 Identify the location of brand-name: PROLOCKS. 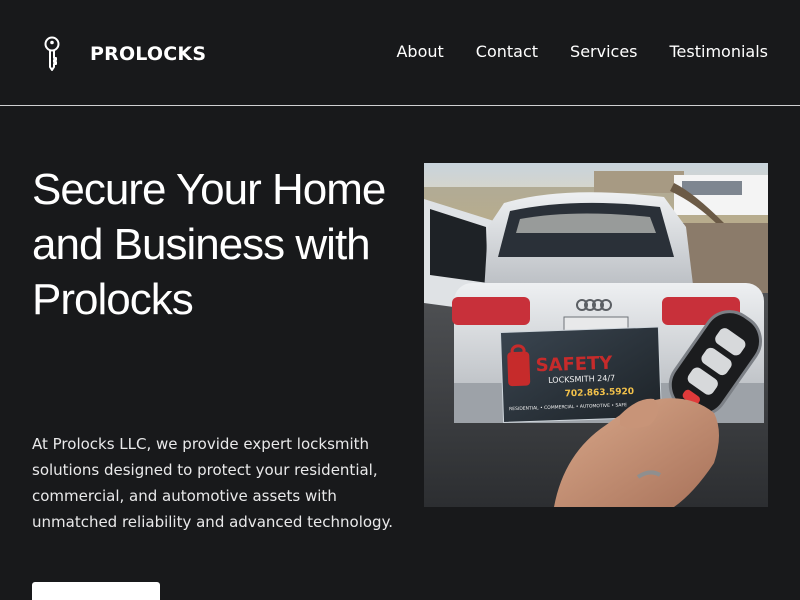
(148, 54).